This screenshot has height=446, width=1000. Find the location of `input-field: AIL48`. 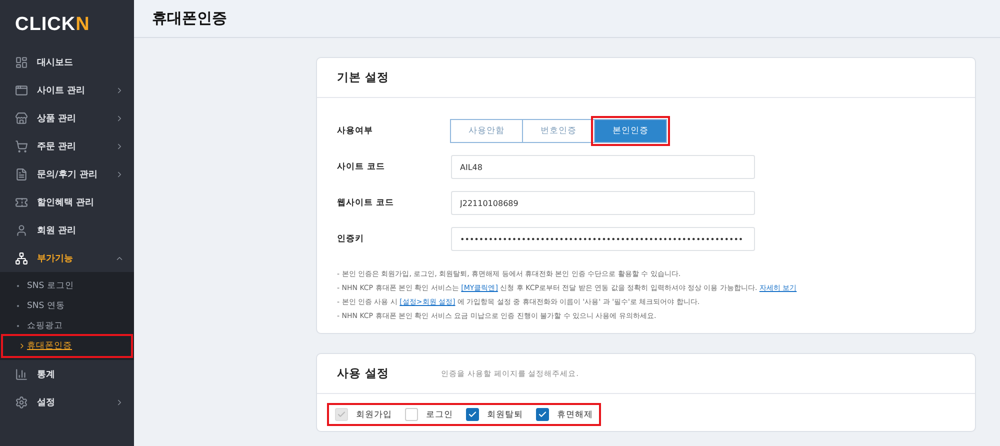

input-field: AIL48 is located at coordinates (603, 167).